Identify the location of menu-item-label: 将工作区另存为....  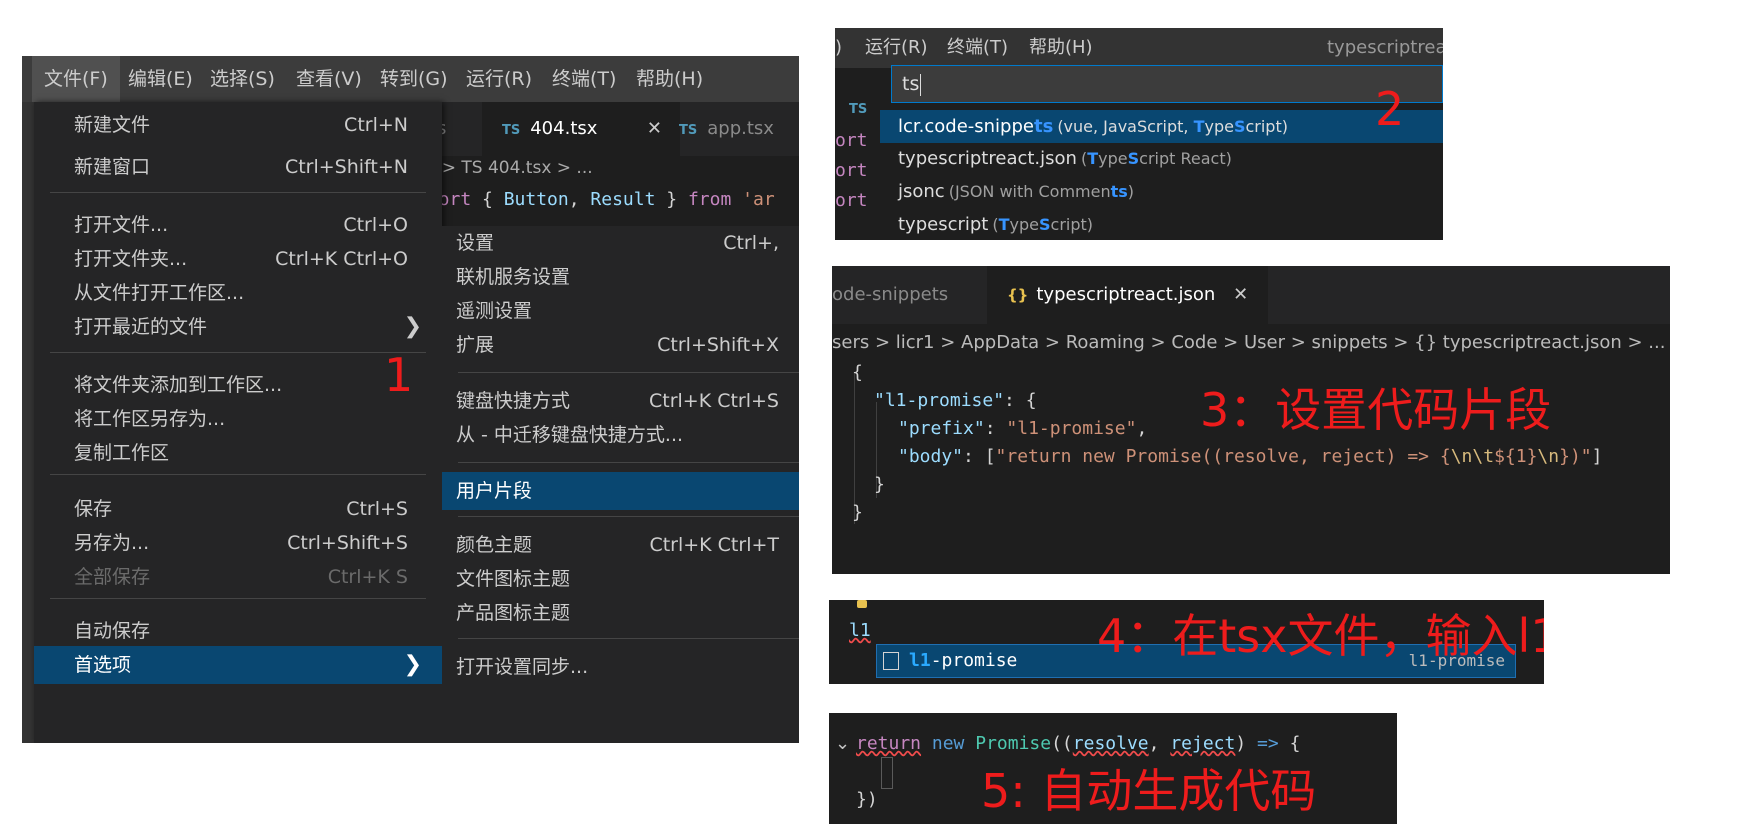
(150, 419).